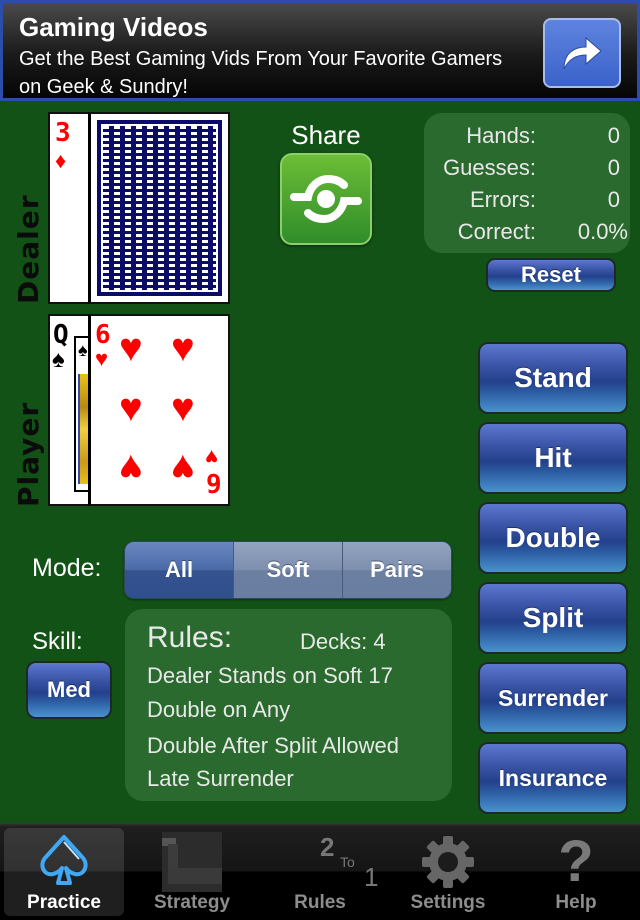 The image size is (640, 920). I want to click on diamond-icon: ♦, so click(61, 160).